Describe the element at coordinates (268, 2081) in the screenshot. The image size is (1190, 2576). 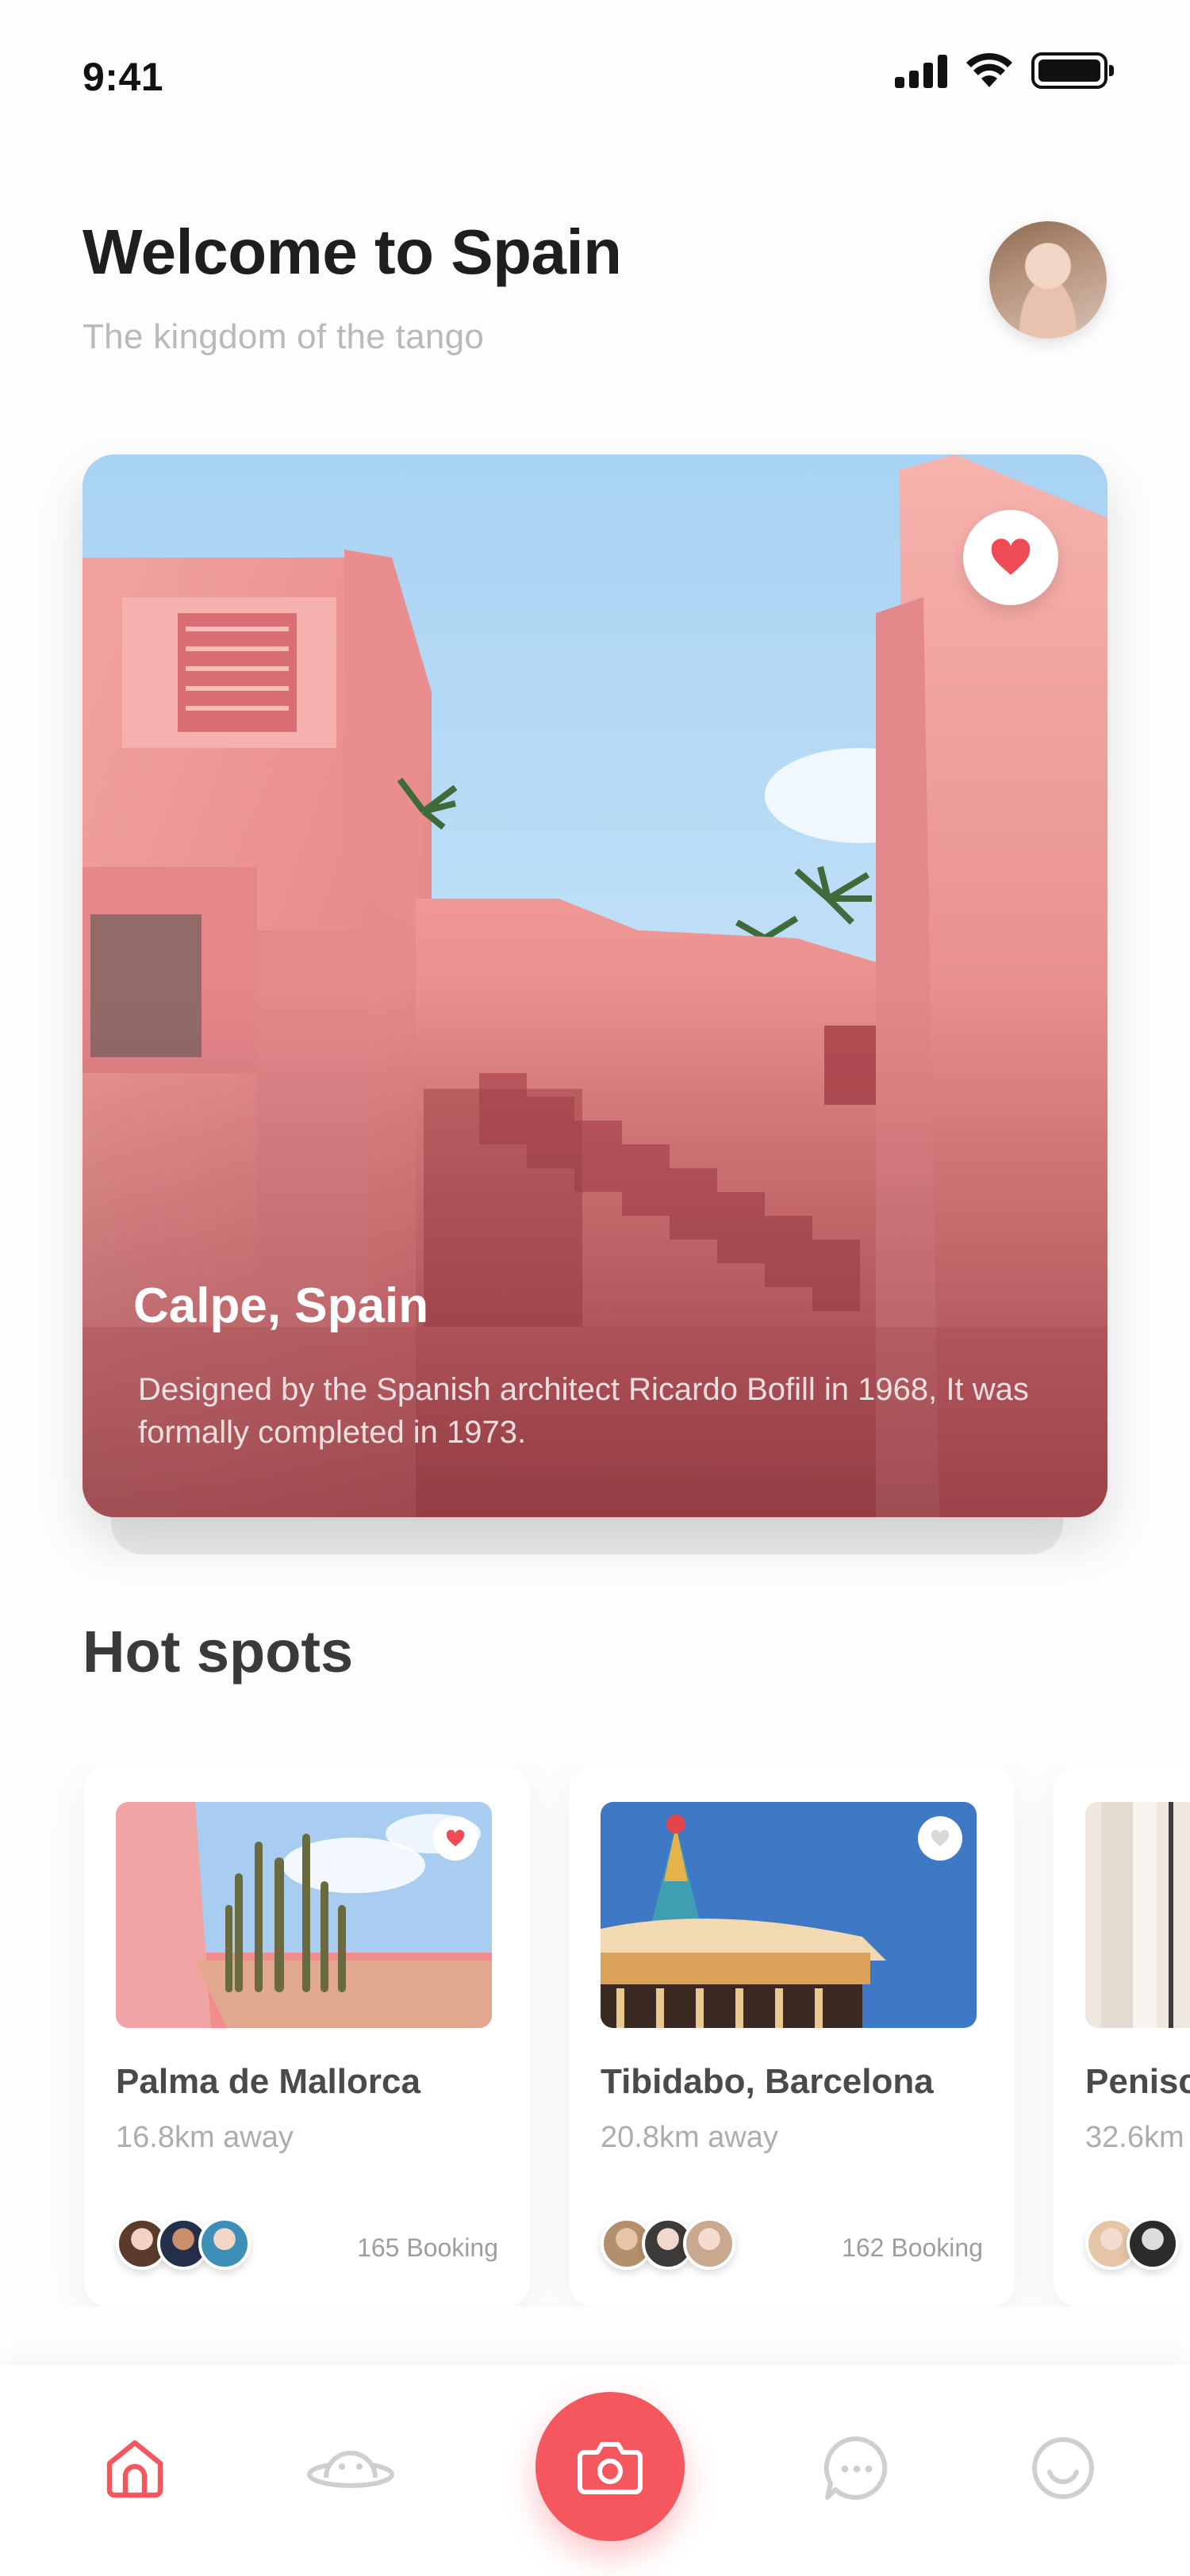
I see `hot-spot-name: Palma de Mallorca` at that location.